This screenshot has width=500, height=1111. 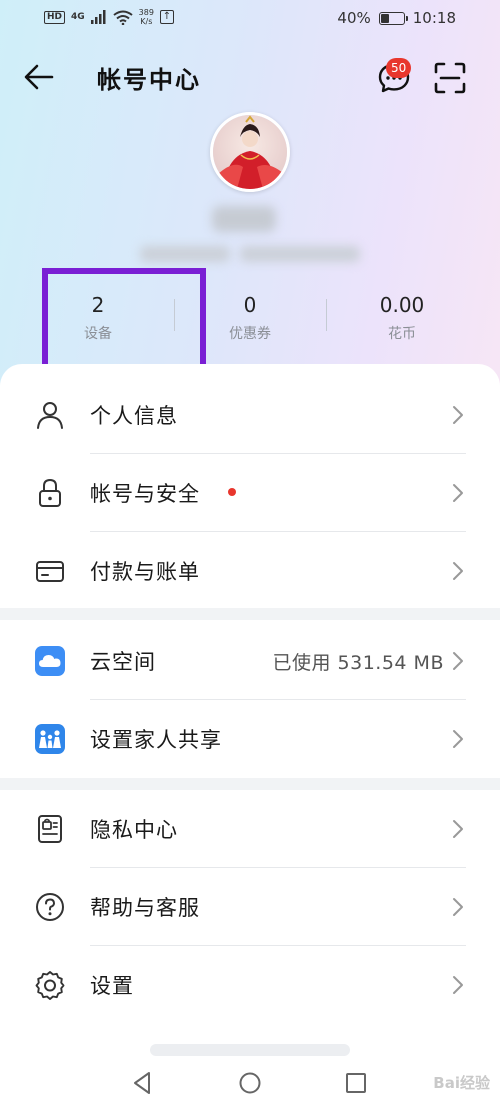 I want to click on nav-recents-icon, so click(x=356, y=1083).